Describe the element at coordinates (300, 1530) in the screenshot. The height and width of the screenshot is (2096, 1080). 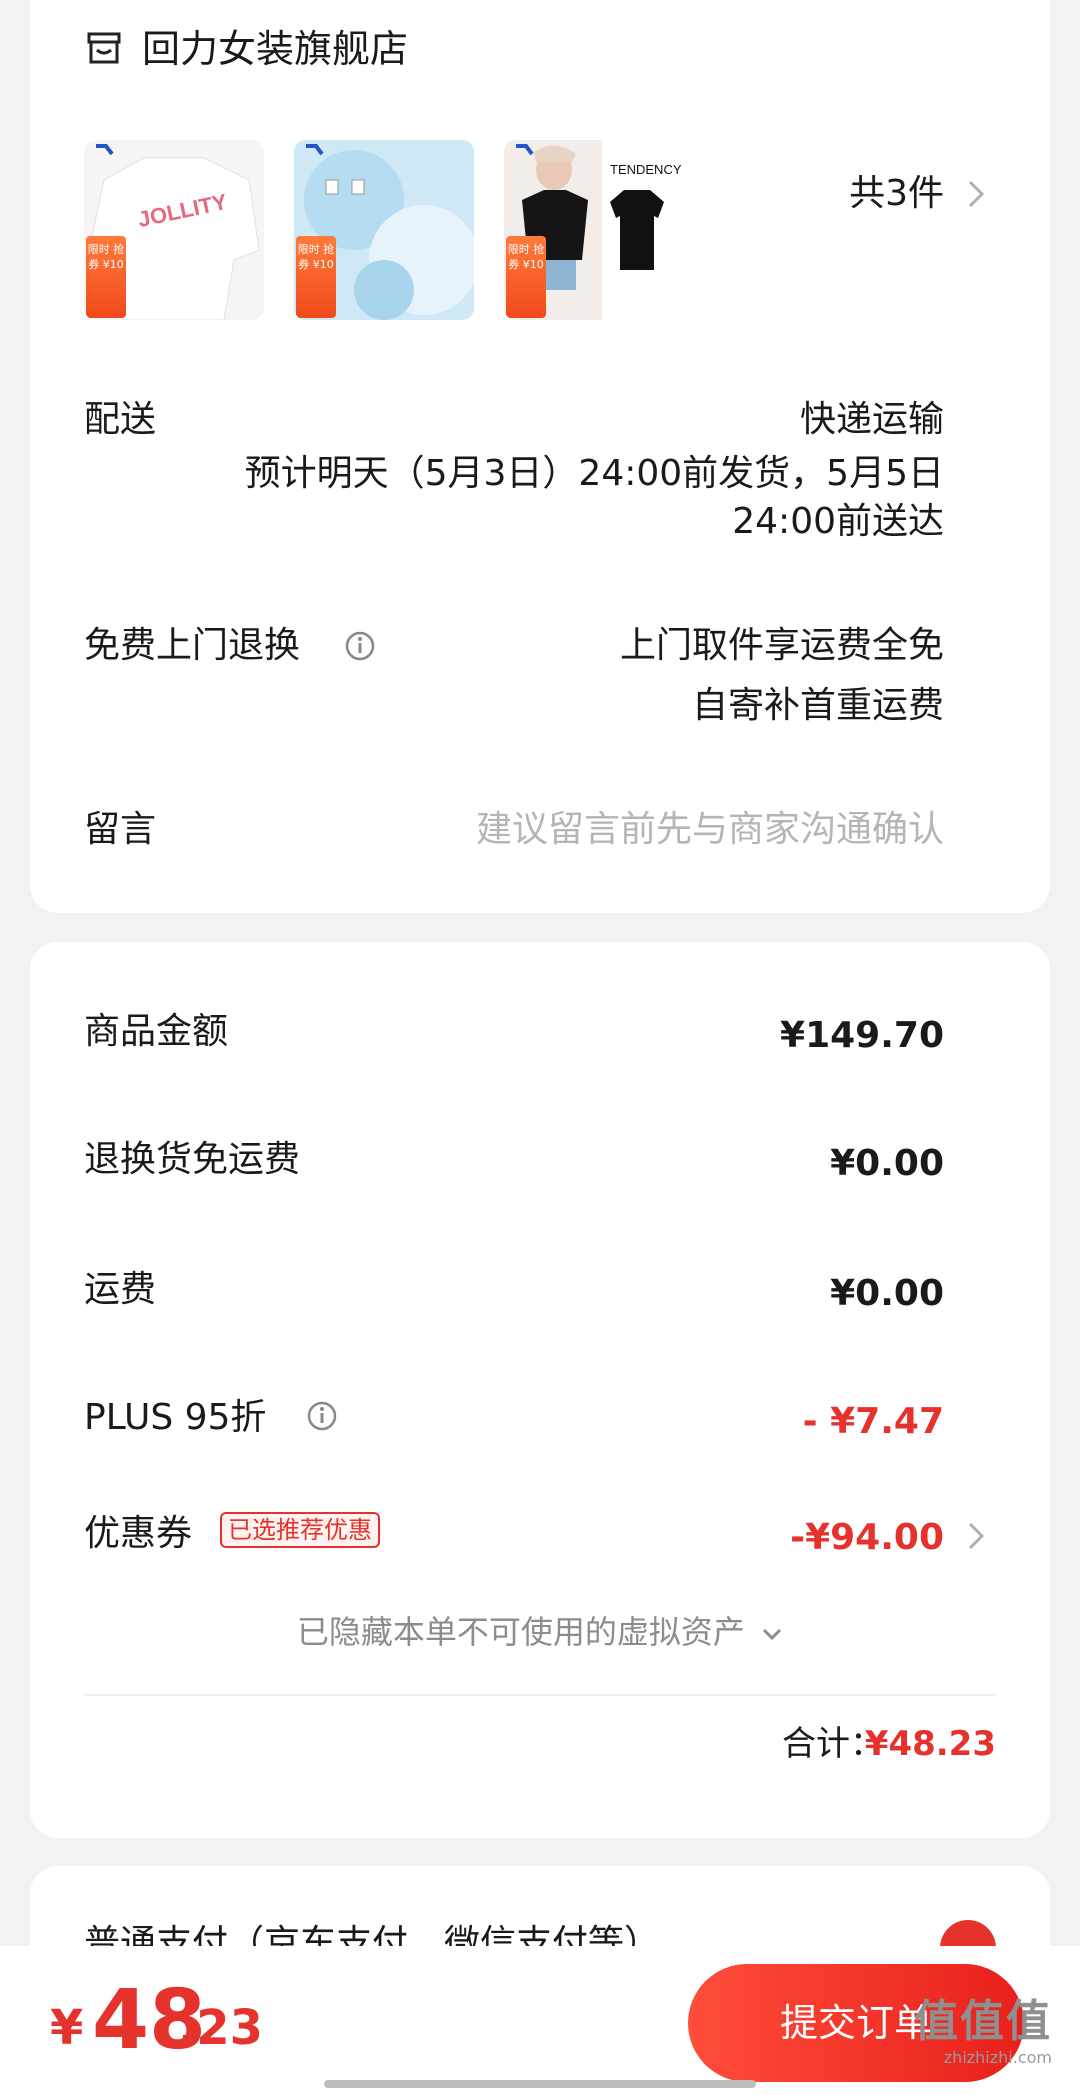
I see `coupon-selected-badge: 已选推荐优惠` at that location.